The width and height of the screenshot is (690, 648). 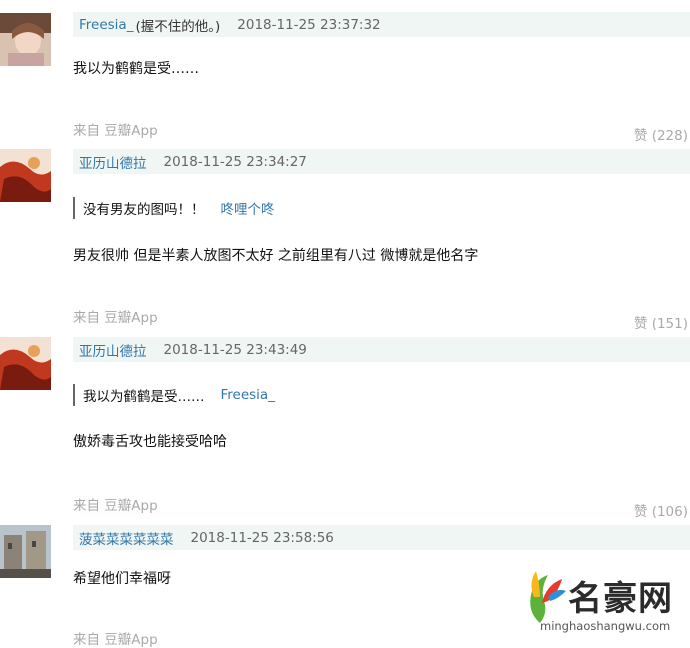 What do you see at coordinates (106, 25) in the screenshot?
I see `username-link: Freesia_` at bounding box center [106, 25].